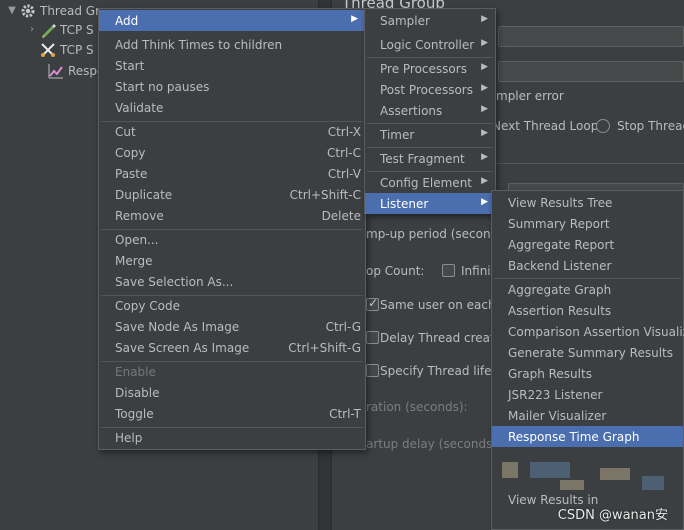 The image size is (684, 530). I want to click on sampler-error-label: mpler error, so click(530, 96).